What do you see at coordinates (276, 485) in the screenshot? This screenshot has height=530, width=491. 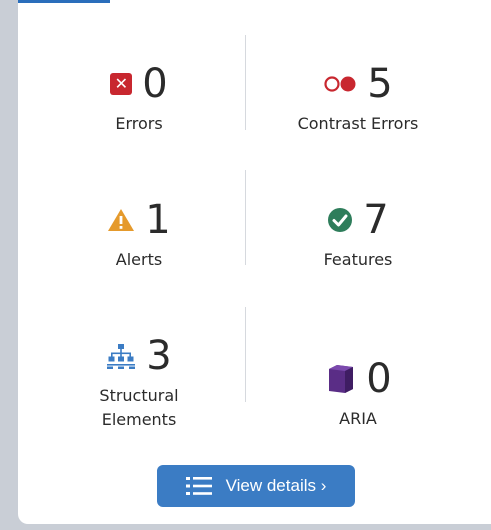 I see `view-details-label: View details ›` at bounding box center [276, 485].